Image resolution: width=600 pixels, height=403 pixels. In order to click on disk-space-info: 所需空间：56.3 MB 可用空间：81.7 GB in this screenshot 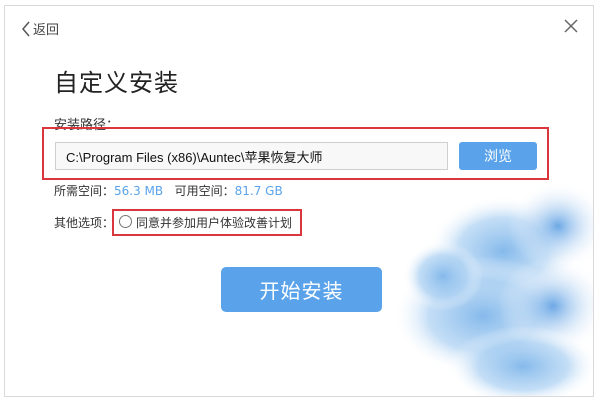, I will do `click(168, 190)`.